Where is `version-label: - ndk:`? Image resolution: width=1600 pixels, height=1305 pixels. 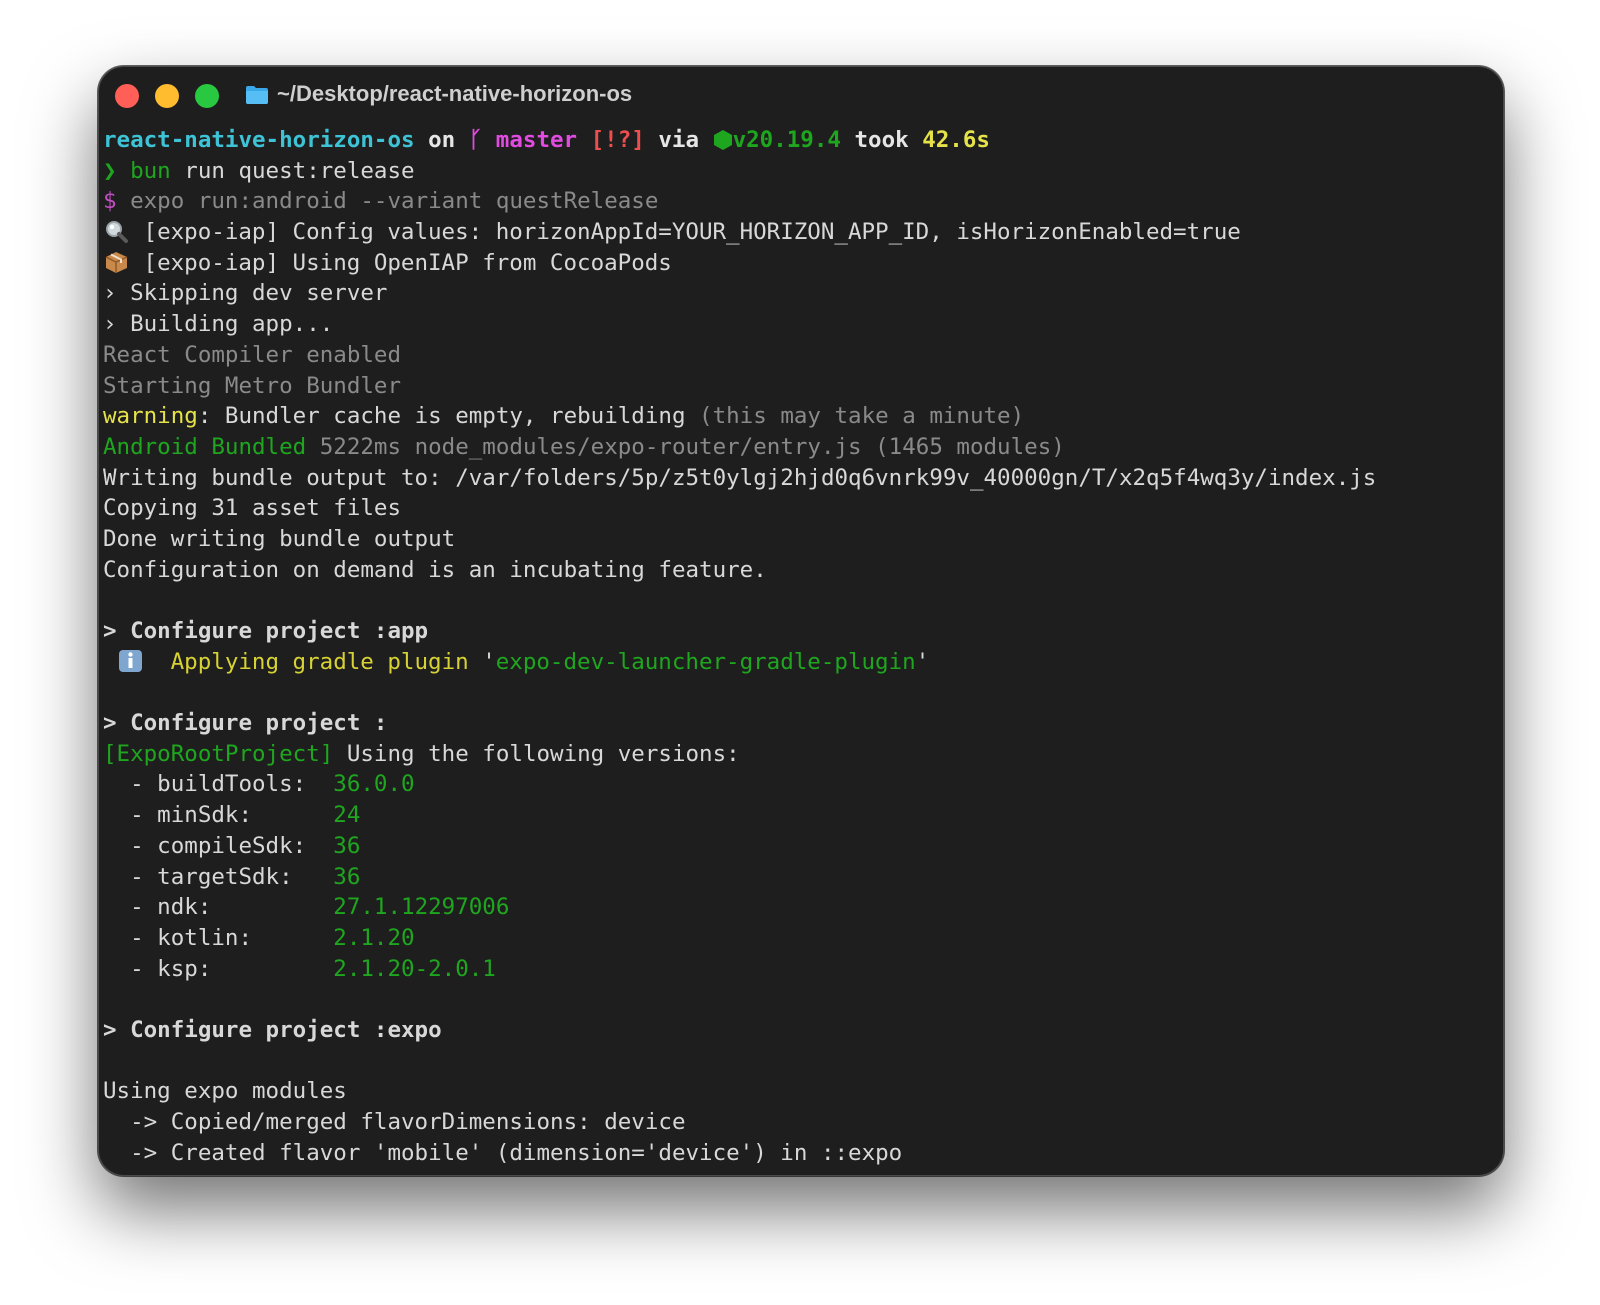
version-label: - ndk: is located at coordinates (218, 907).